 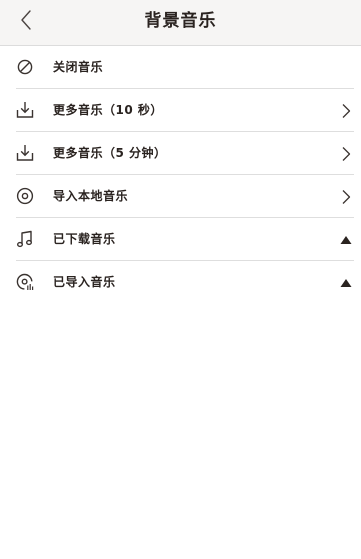 I want to click on menu-item-label: 更多音乐（5 分钟）, so click(x=110, y=153).